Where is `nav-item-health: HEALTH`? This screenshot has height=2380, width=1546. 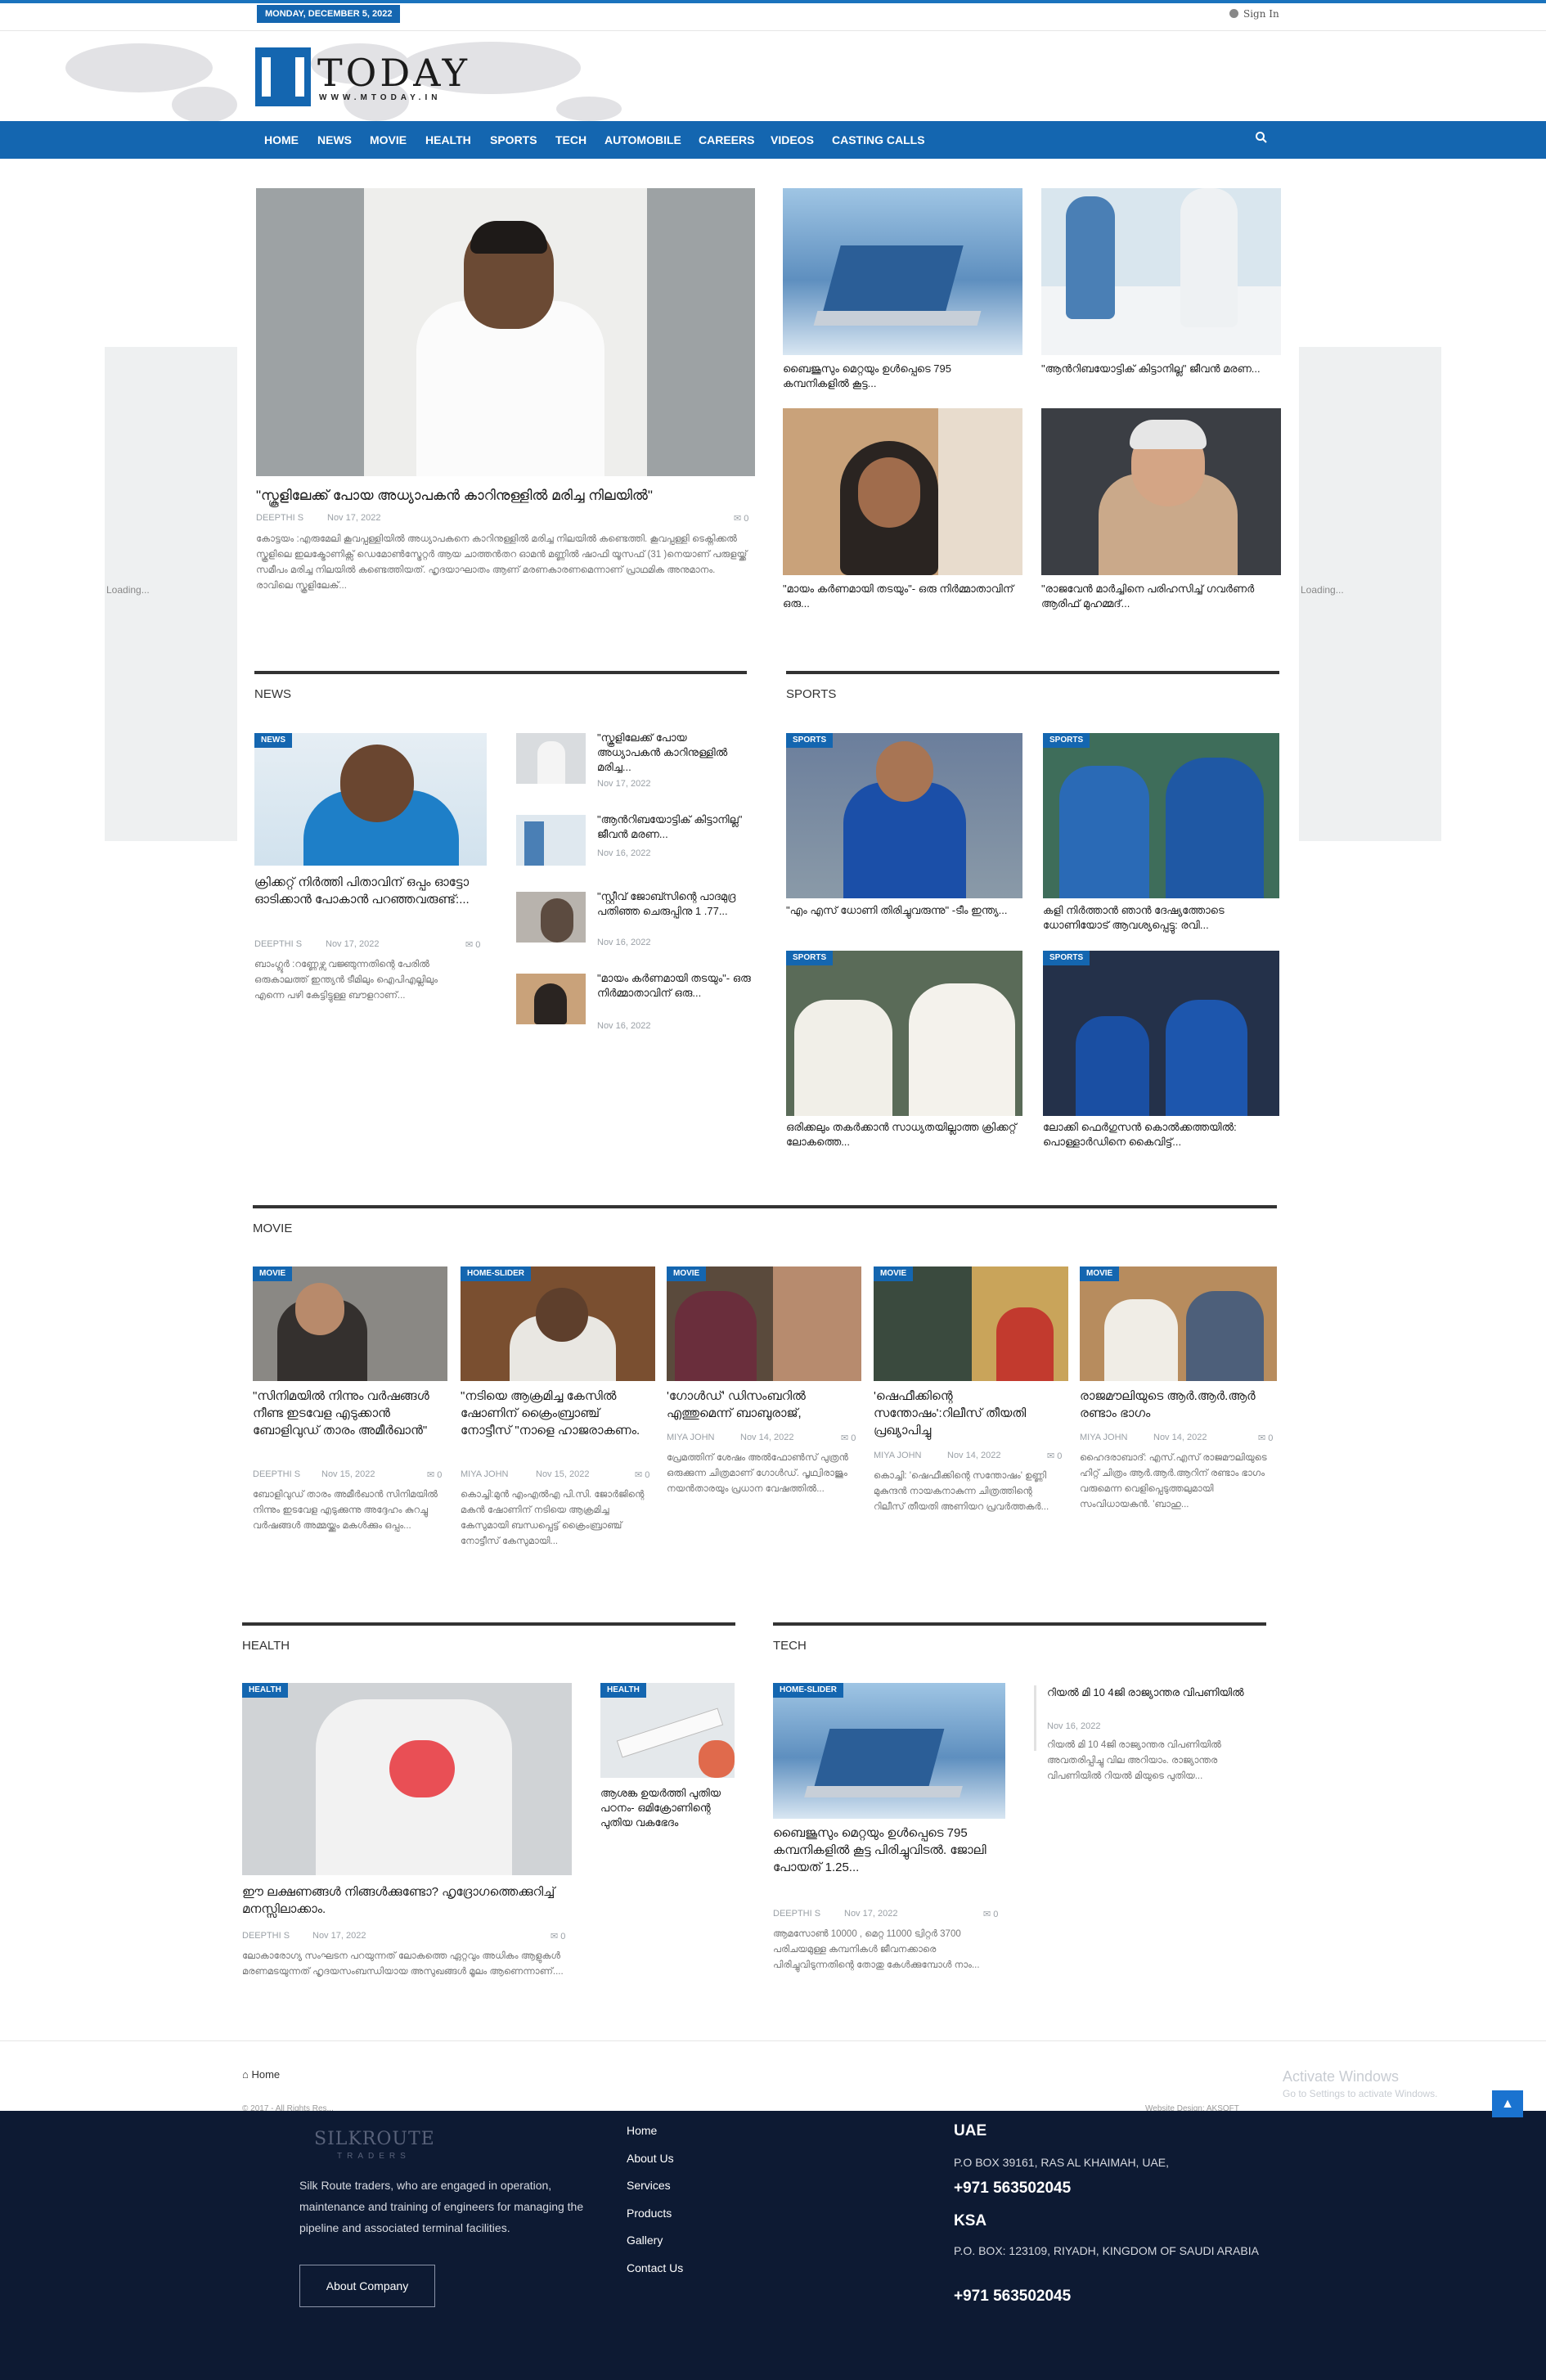
nav-item-health: HEALTH is located at coordinates (448, 140).